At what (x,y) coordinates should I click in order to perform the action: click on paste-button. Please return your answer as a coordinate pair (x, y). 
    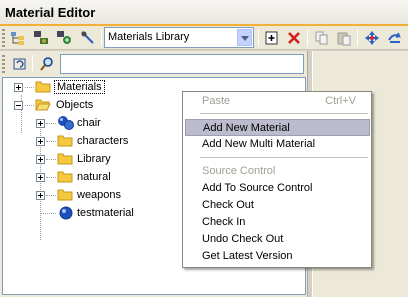
    Looking at the image, I should click on (344, 38).